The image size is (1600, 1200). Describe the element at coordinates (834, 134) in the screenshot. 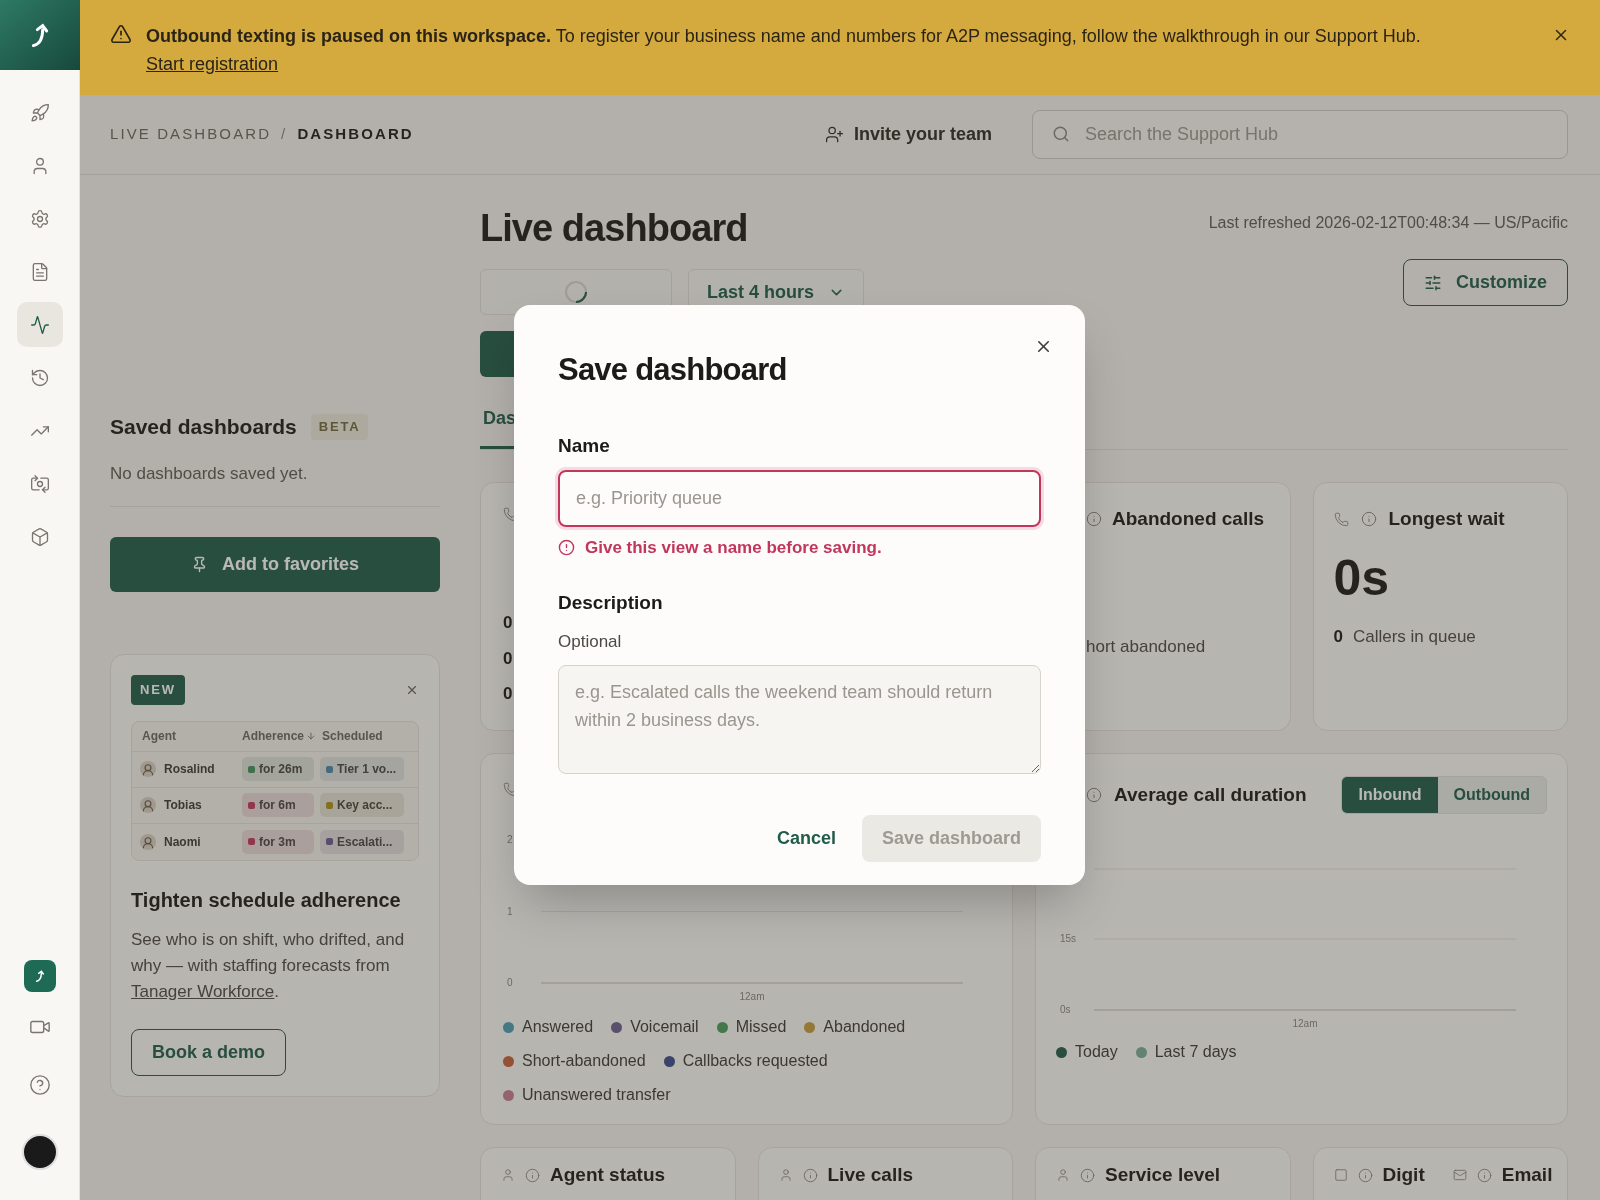

I see `add-user-icon` at that location.